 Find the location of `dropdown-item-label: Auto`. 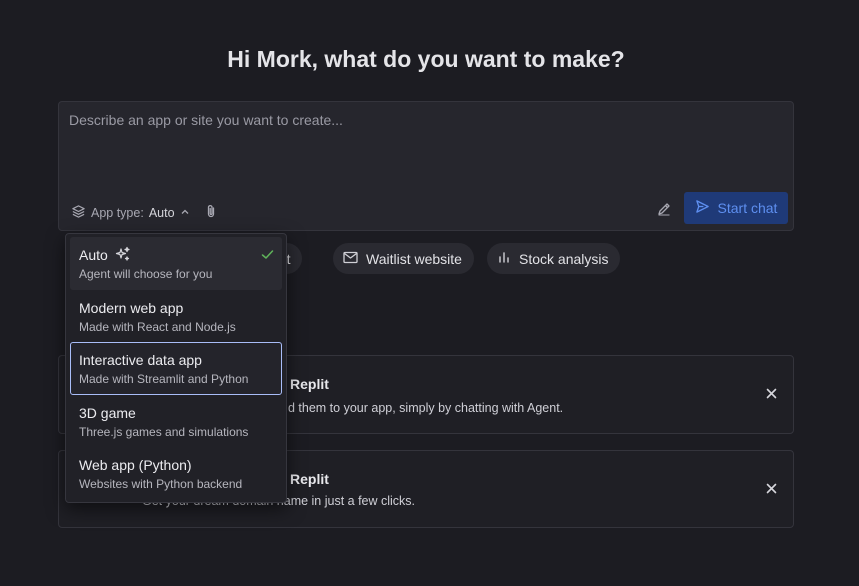

dropdown-item-label: Auto is located at coordinates (93, 255).